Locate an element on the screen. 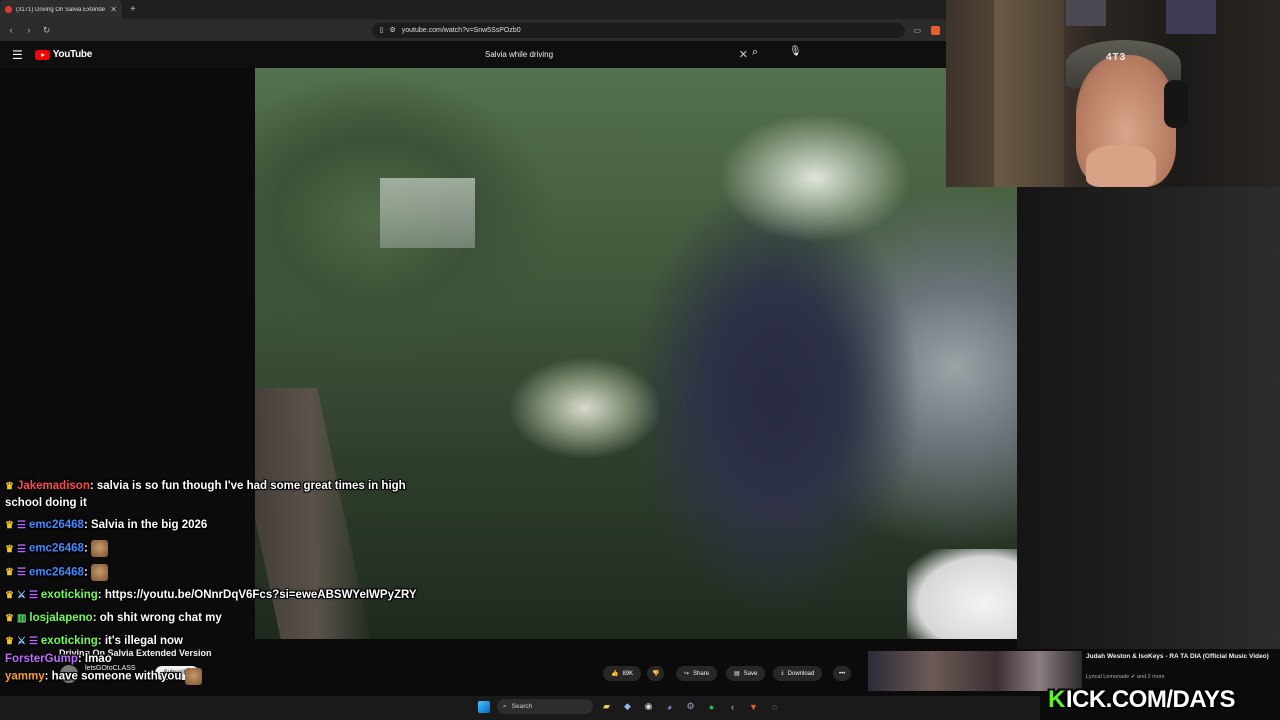 This screenshot has width=1280, height=720. youtube-header: ☰ YouTube Salvia while driving ✕ ⌕ 🎙 is located at coordinates (473, 54).